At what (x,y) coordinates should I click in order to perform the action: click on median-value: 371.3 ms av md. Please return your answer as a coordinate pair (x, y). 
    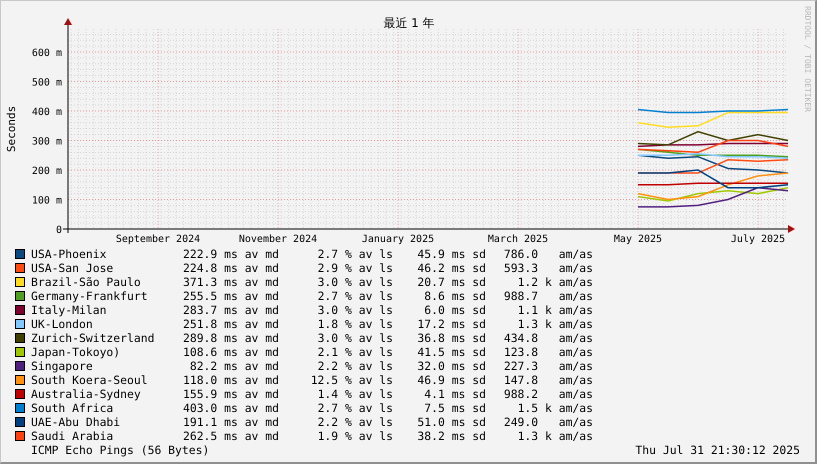
    Looking at the image, I should click on (230, 282).